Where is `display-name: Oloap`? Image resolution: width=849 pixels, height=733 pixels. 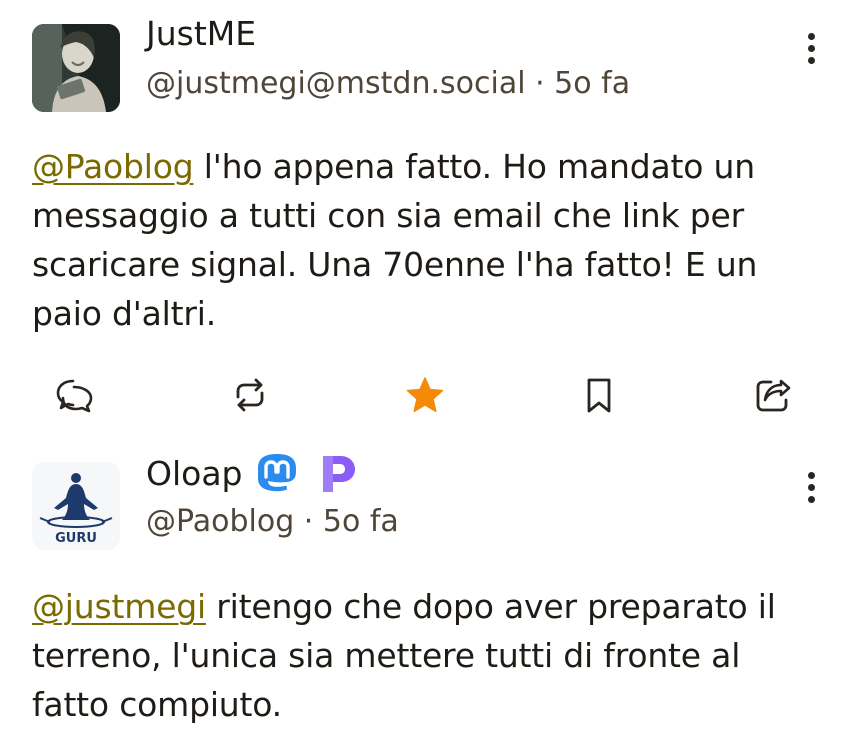
display-name: Oloap is located at coordinates (252, 474).